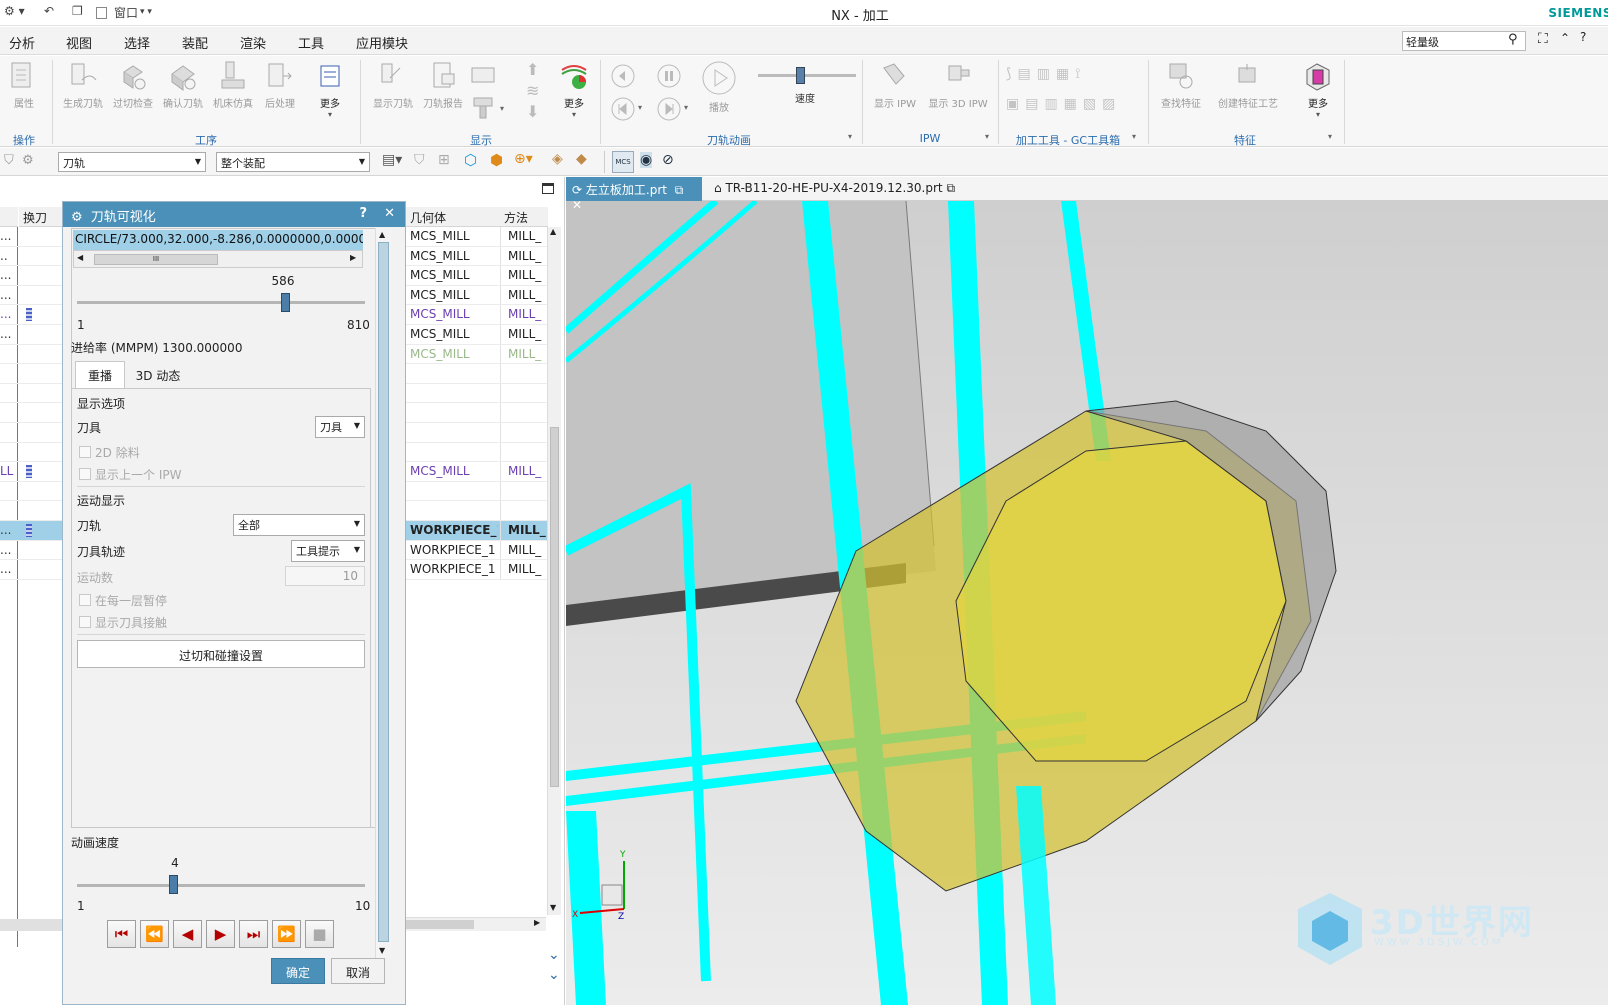  What do you see at coordinates (895, 85) in the screenshot?
I see `show-ipw-button: 显示 IPW` at bounding box center [895, 85].